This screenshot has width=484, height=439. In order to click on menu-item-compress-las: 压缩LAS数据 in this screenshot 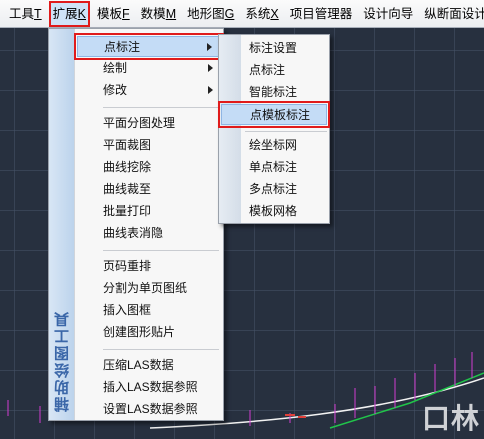, I will do `click(149, 365)`.